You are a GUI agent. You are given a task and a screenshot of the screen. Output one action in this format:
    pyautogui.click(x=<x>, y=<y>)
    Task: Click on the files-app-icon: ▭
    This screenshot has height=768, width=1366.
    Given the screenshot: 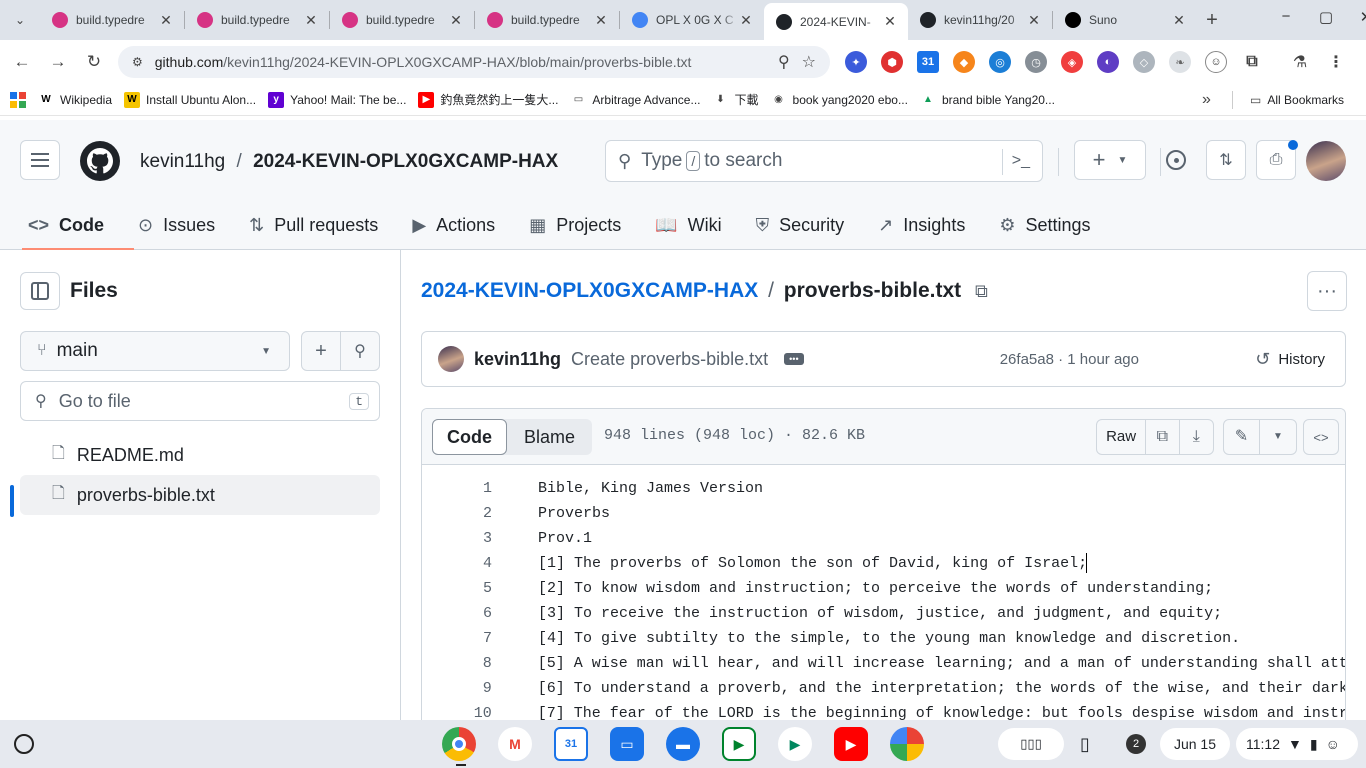 What is the action you would take?
    pyautogui.click(x=627, y=744)
    